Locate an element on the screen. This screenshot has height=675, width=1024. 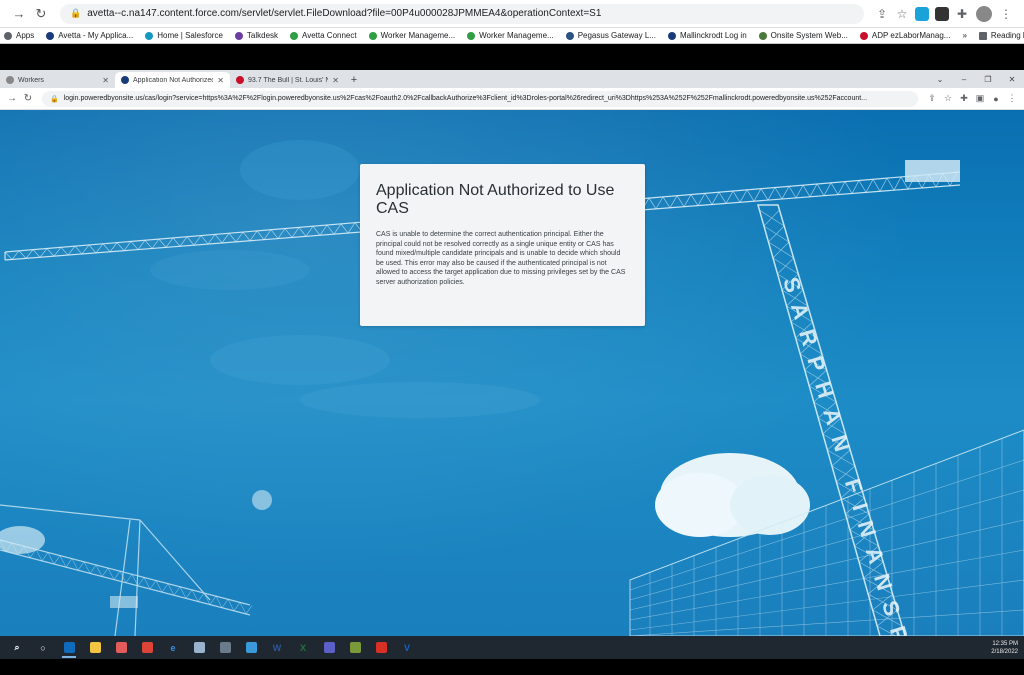
bookmark-item: Avetta Connect is located at coordinates (323, 35).